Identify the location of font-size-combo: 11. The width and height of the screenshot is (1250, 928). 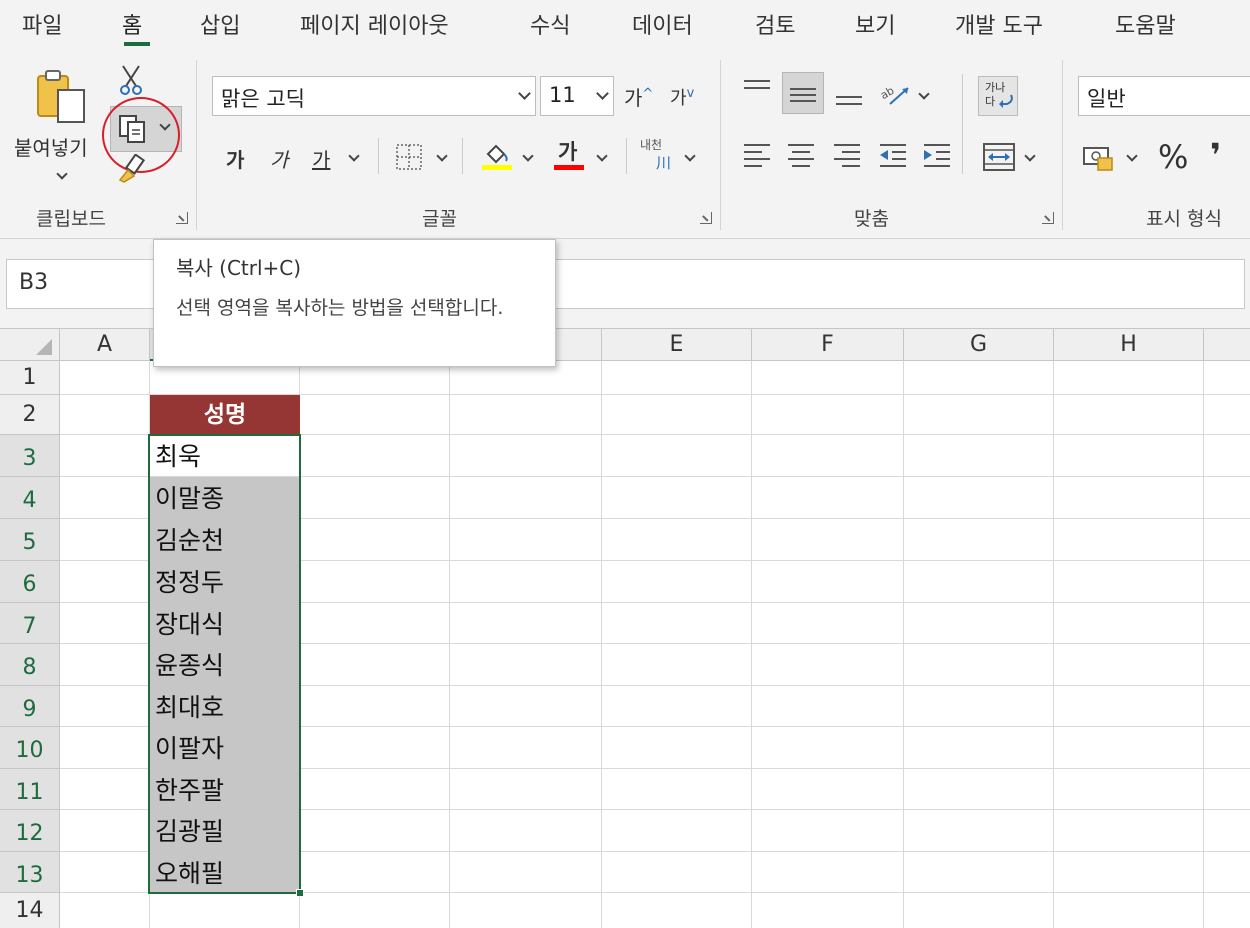
(577, 96).